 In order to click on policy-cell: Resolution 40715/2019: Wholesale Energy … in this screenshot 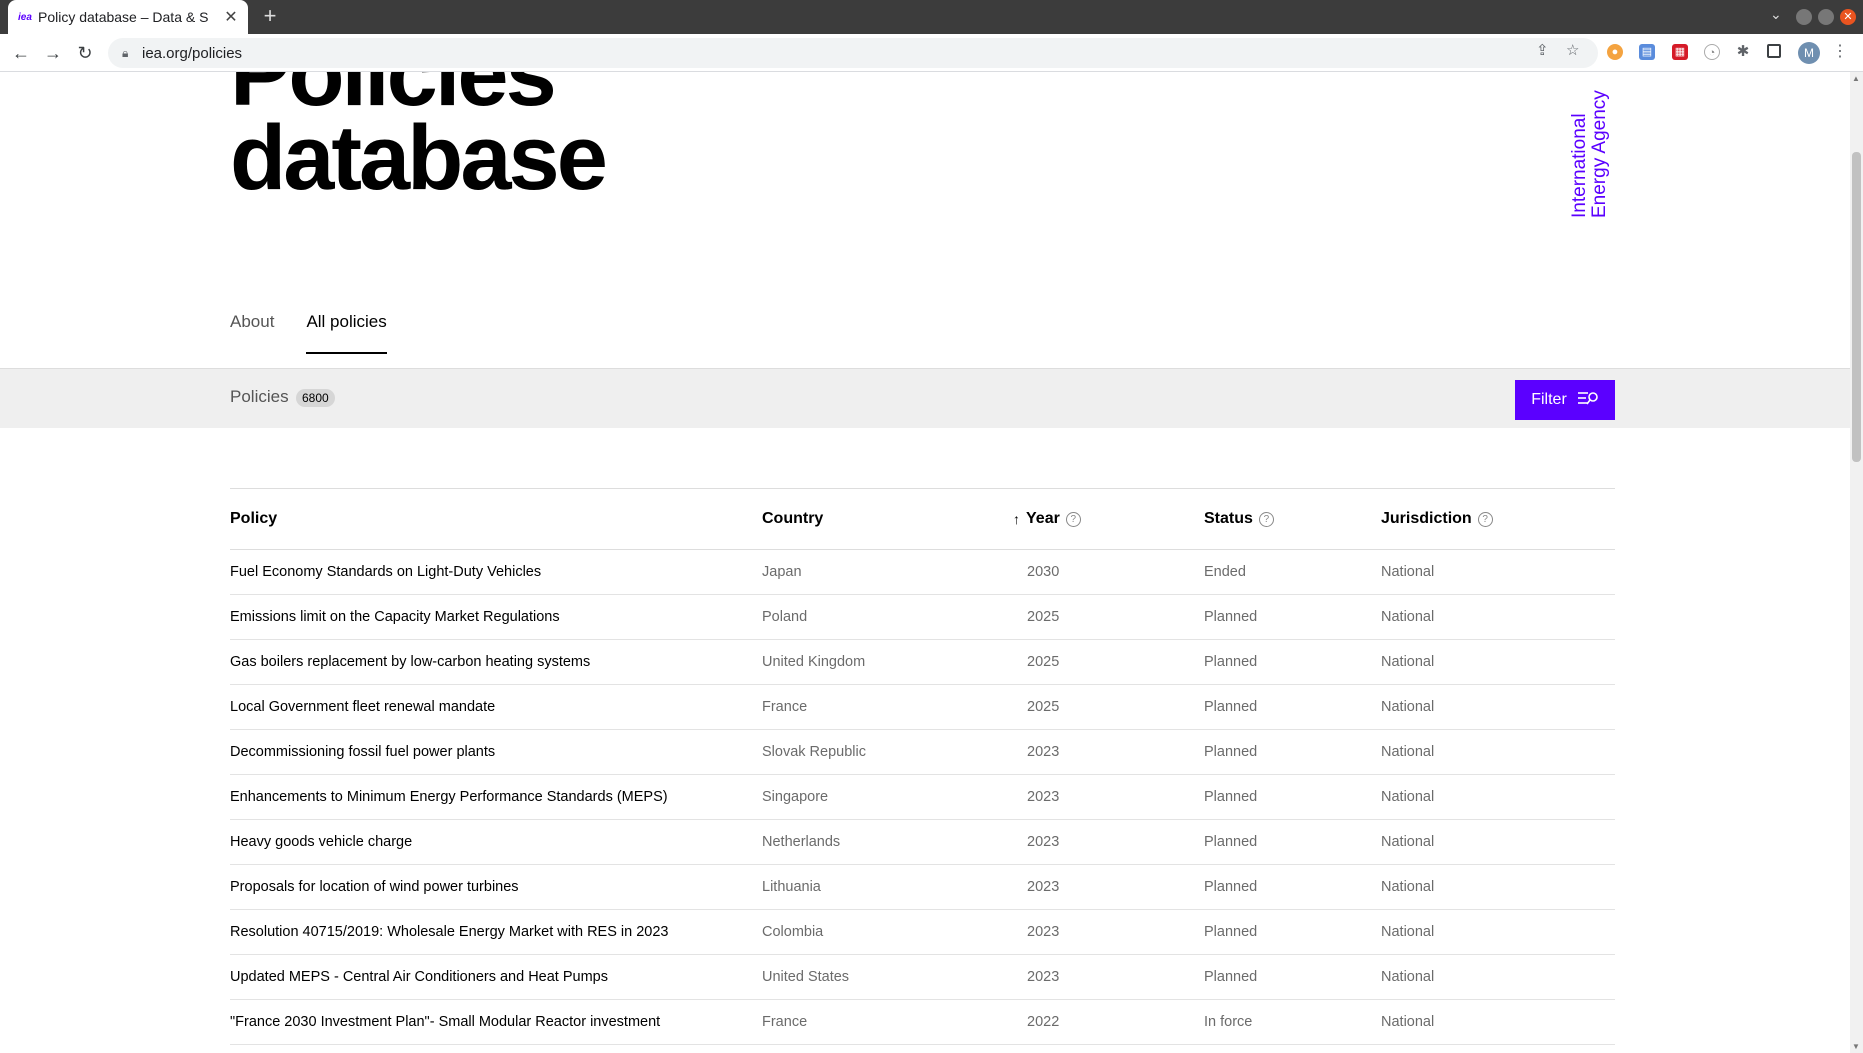, I will do `click(496, 932)`.